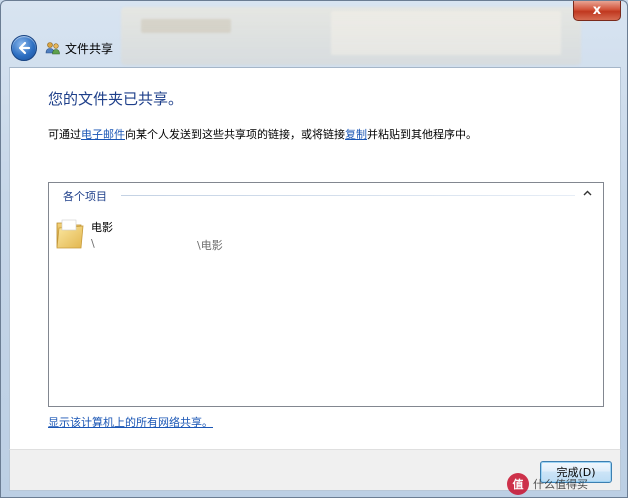 Image resolution: width=628 pixels, height=498 pixels. What do you see at coordinates (351, 36) in the screenshot?
I see `glass-background` at bounding box center [351, 36].